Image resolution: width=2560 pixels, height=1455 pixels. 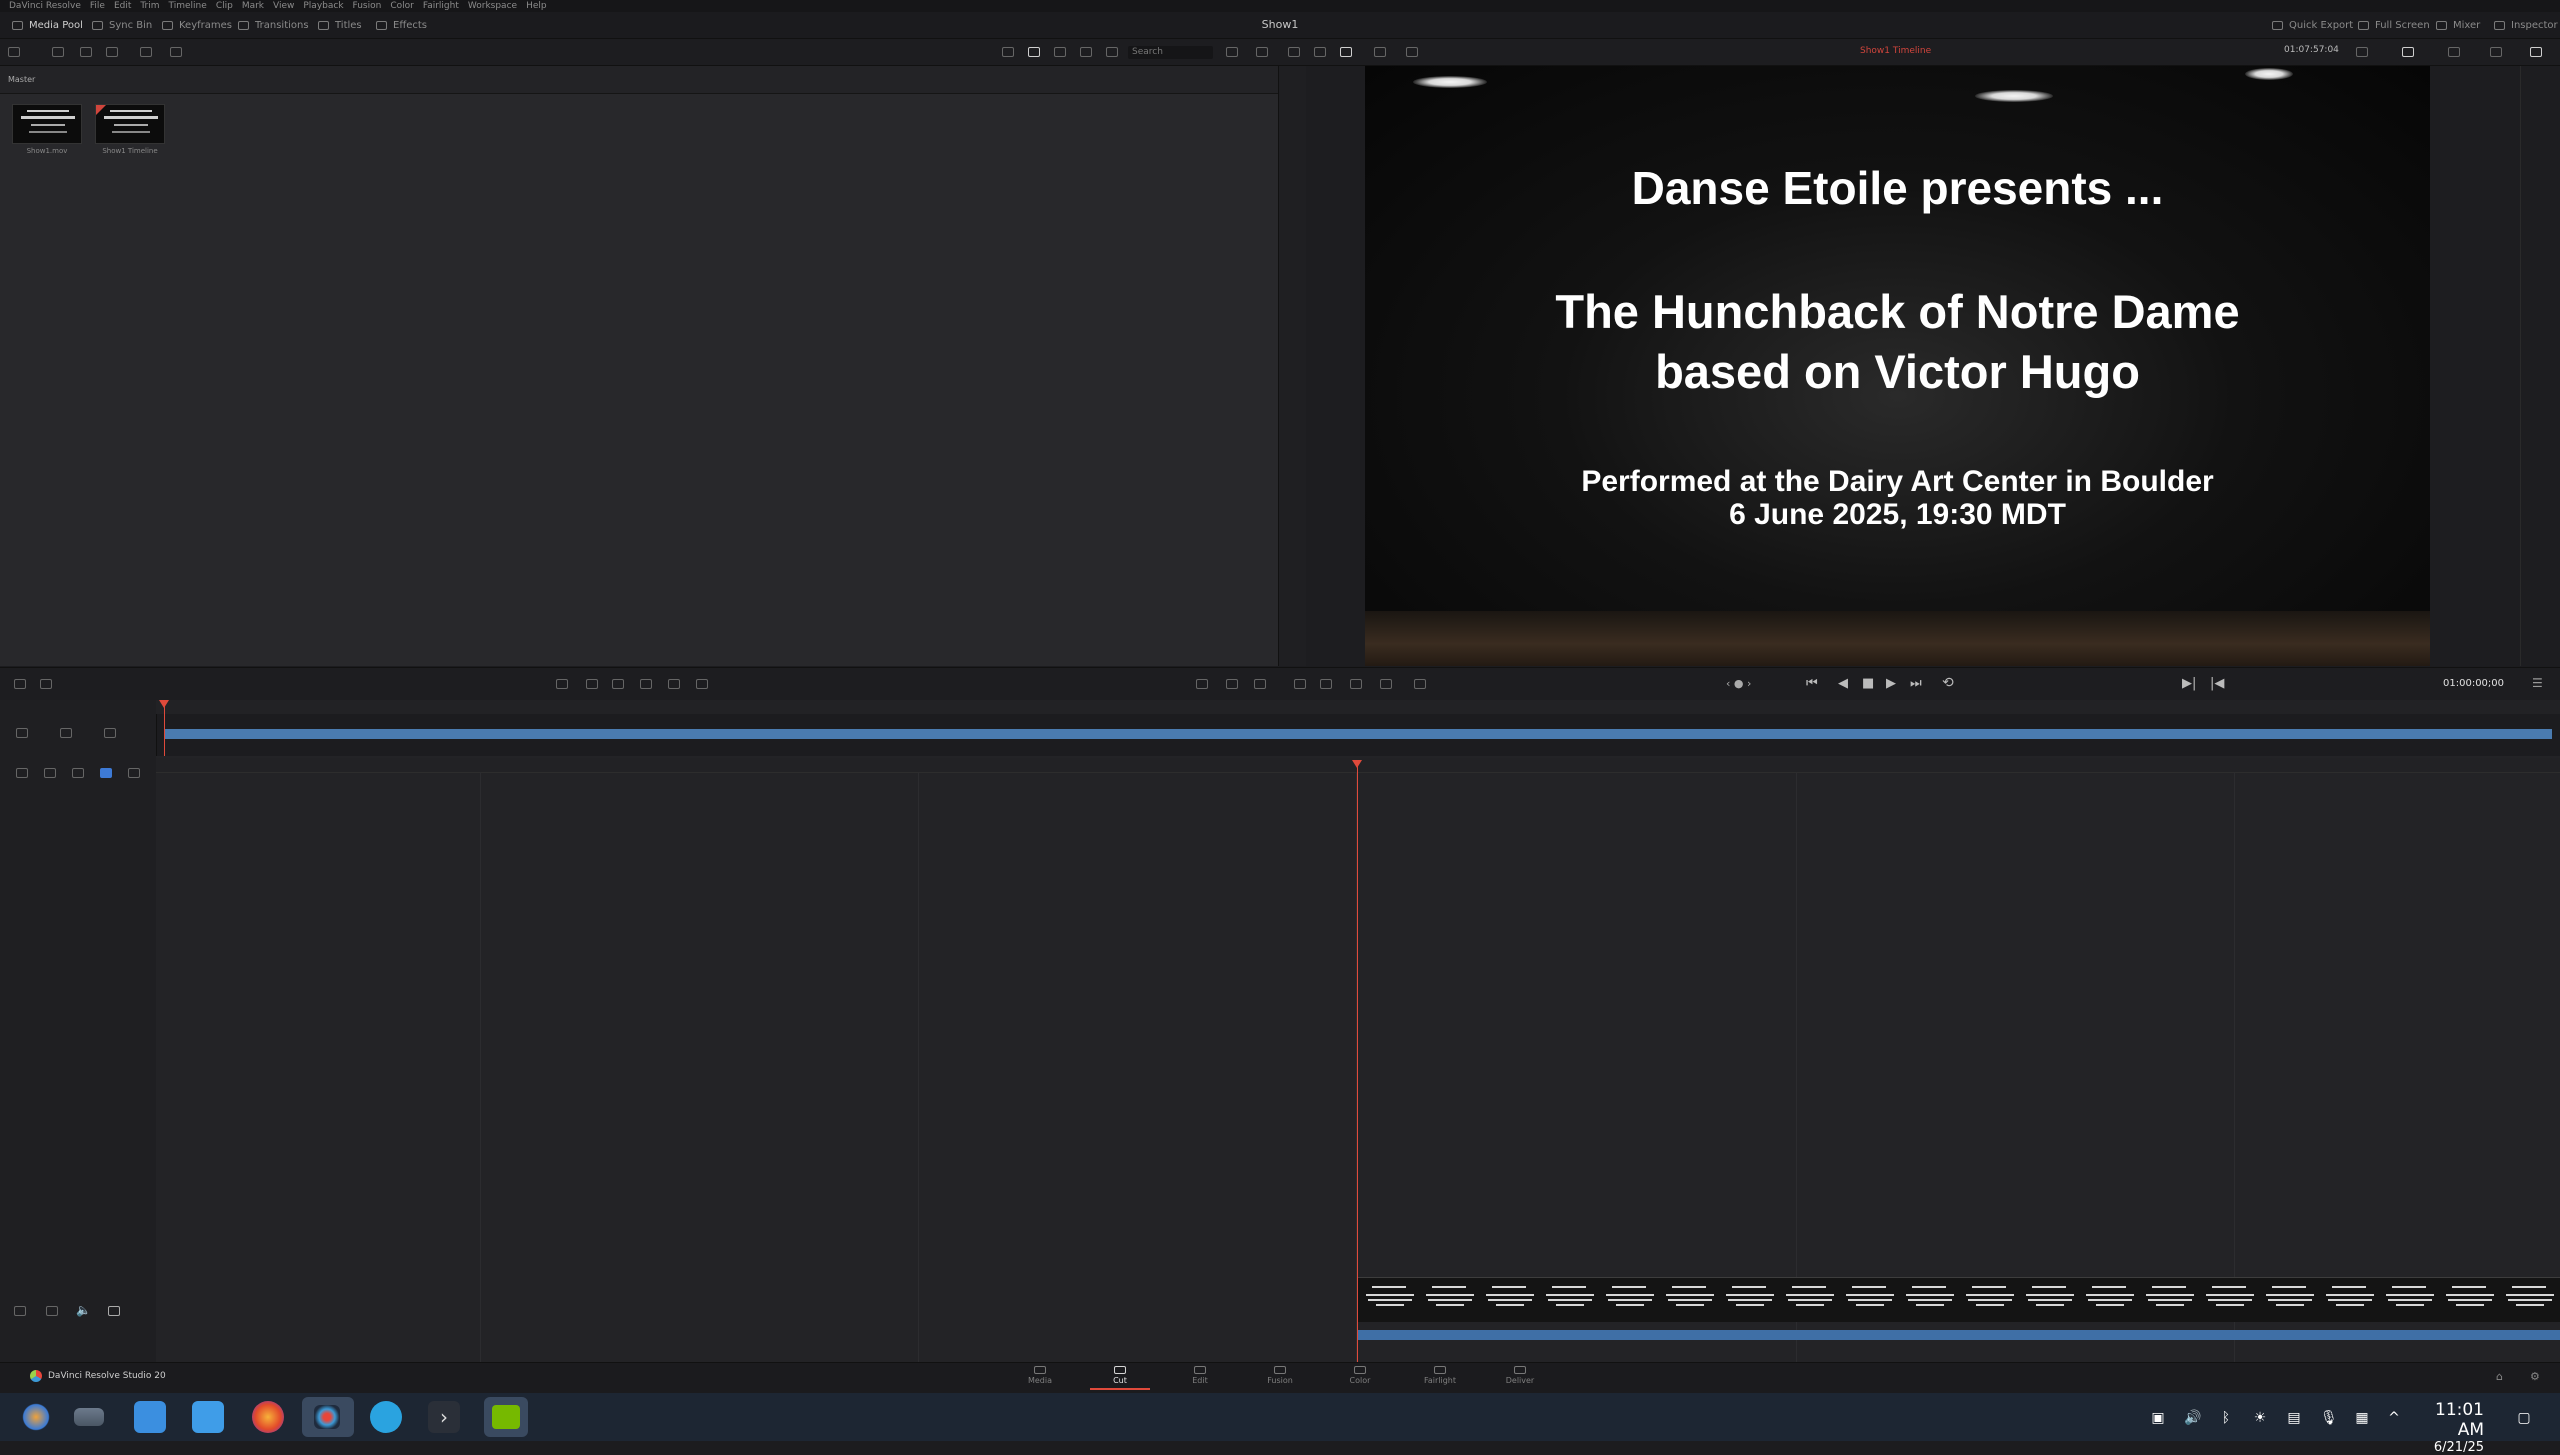 What do you see at coordinates (1520, 1377) in the screenshot?
I see `page-deliver: Deliver` at bounding box center [1520, 1377].